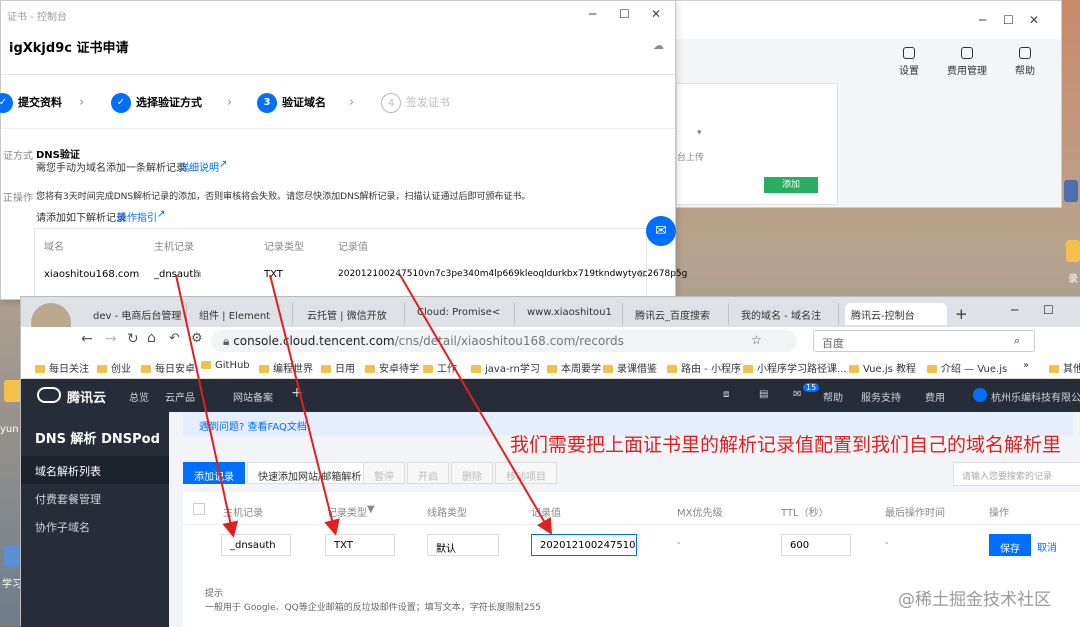 The image size is (1080, 627). I want to click on arrow-value, so click(476, 404).